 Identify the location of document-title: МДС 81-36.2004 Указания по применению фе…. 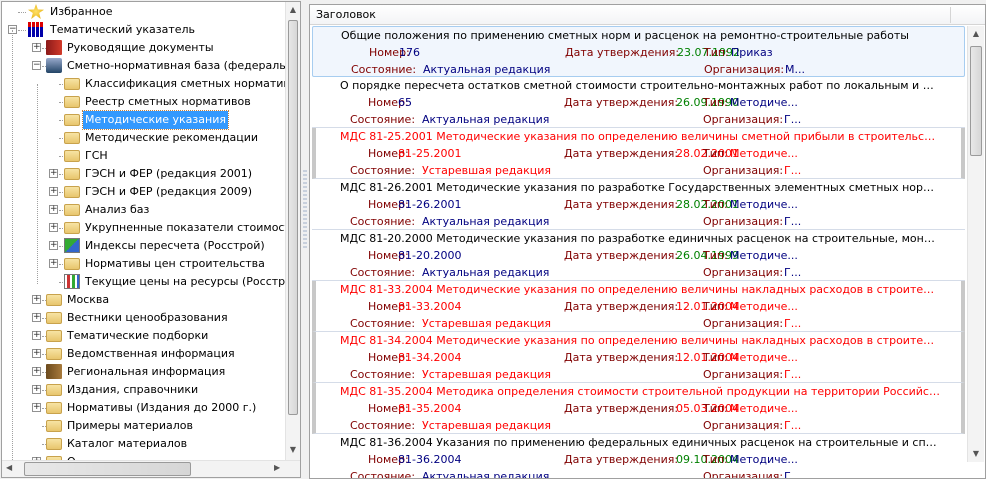
(640, 442).